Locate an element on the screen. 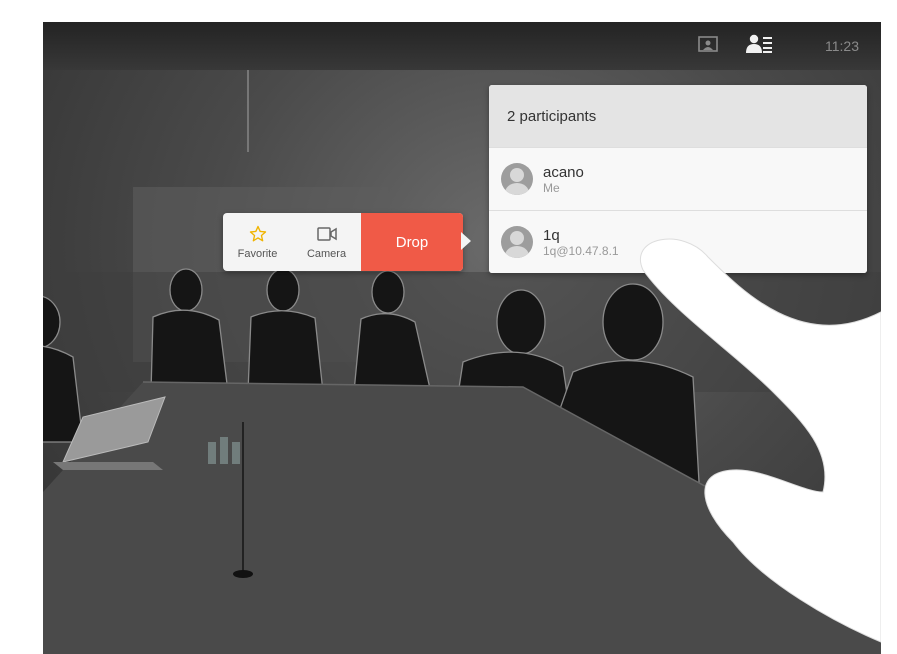 Image resolution: width=897 pixels, height=654 pixels. participant-row: acano Me is located at coordinates (678, 178).